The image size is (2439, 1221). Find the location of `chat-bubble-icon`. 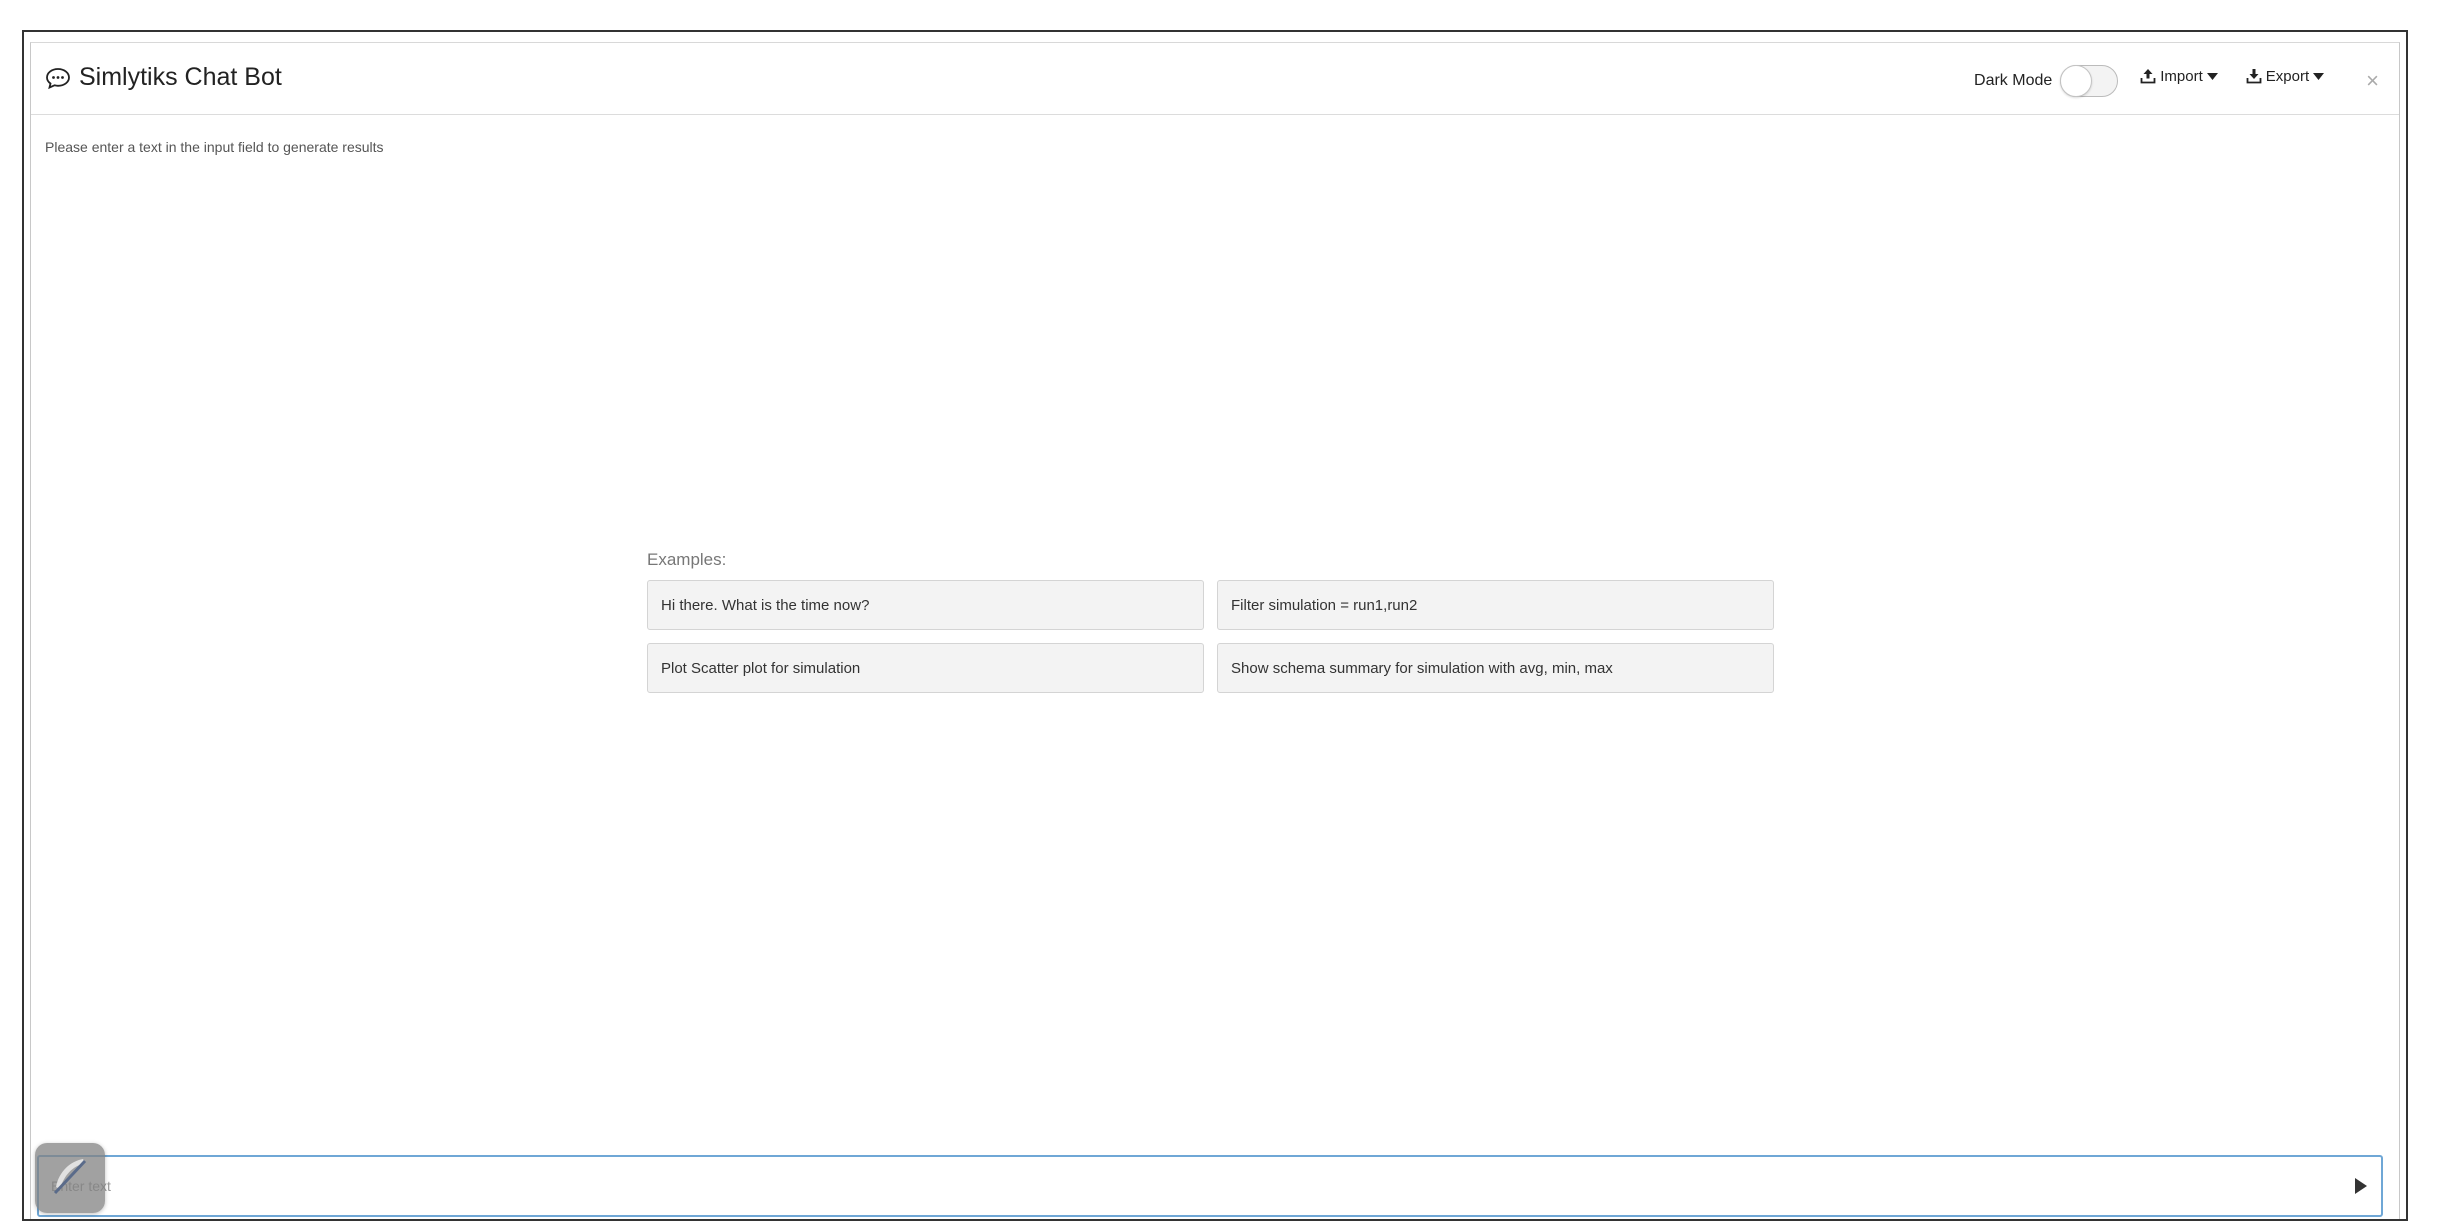

chat-bubble-icon is located at coordinates (58, 78).